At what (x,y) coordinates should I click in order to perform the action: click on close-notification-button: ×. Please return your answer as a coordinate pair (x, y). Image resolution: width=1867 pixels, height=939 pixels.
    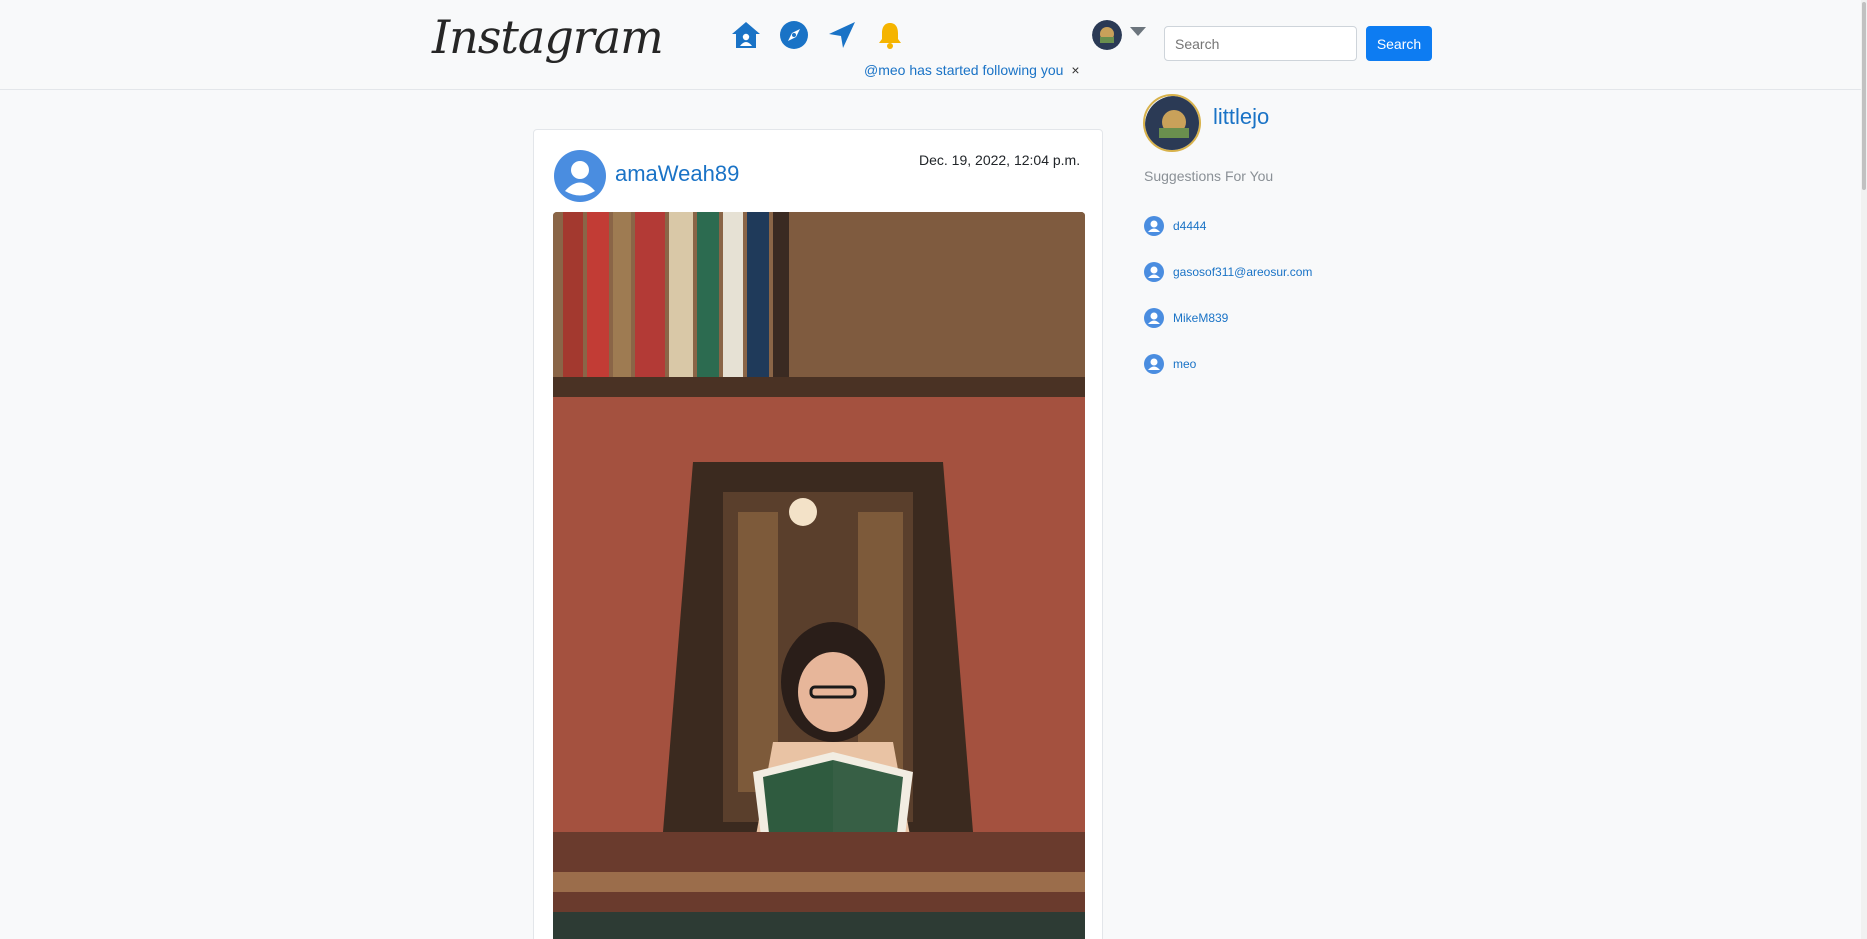
    Looking at the image, I should click on (1075, 70).